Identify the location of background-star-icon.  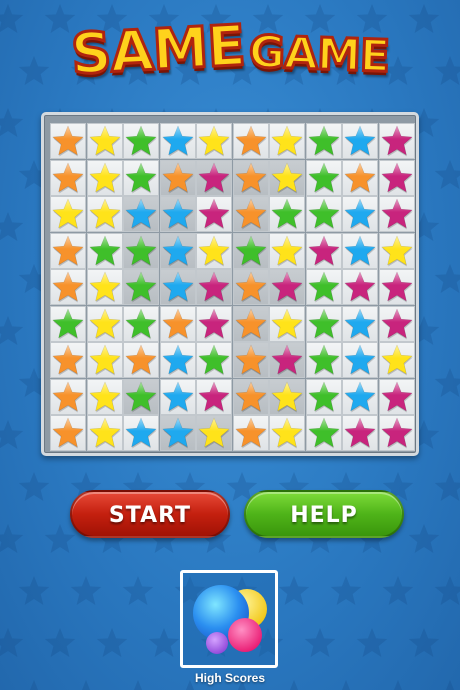
(294, 590).